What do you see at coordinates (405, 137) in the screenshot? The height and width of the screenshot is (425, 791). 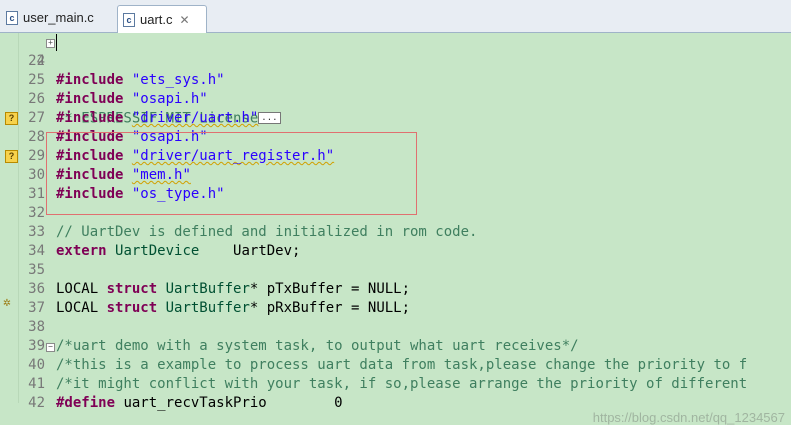 I see `code-line: 28 #include "osapi.h"` at bounding box center [405, 137].